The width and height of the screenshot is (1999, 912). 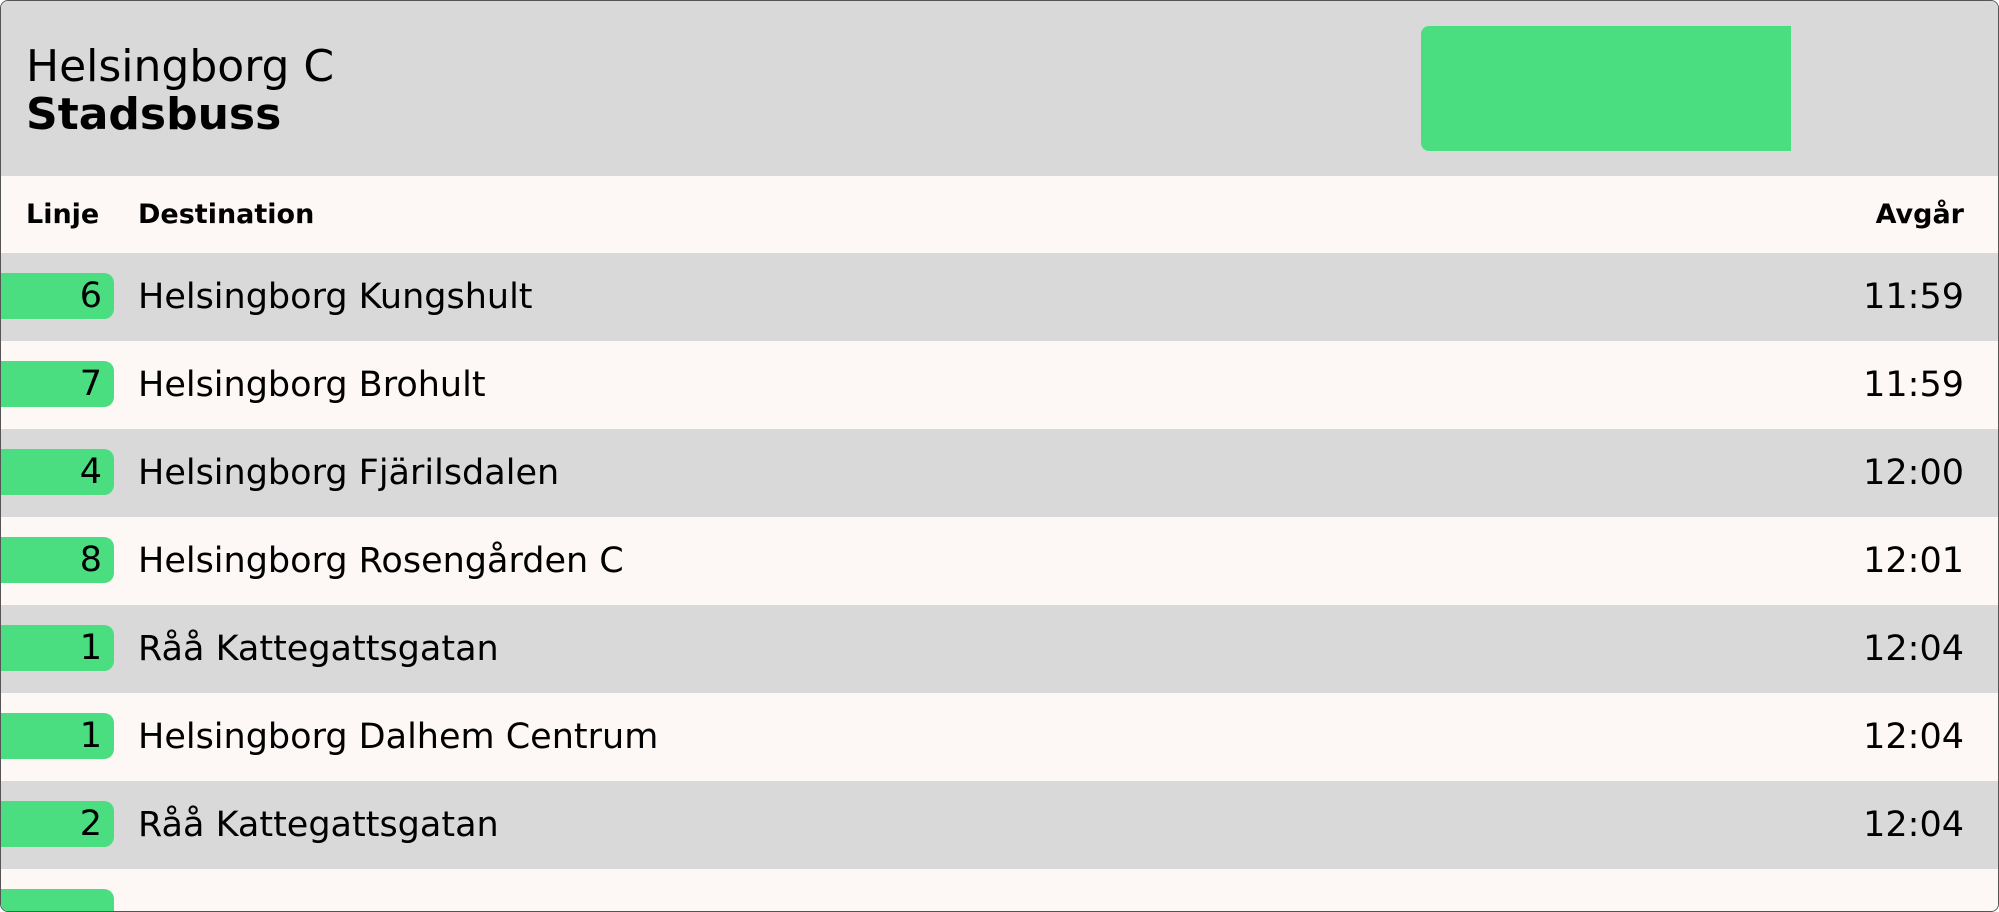 What do you see at coordinates (1606, 88) in the screenshot?
I see `header-accent-block` at bounding box center [1606, 88].